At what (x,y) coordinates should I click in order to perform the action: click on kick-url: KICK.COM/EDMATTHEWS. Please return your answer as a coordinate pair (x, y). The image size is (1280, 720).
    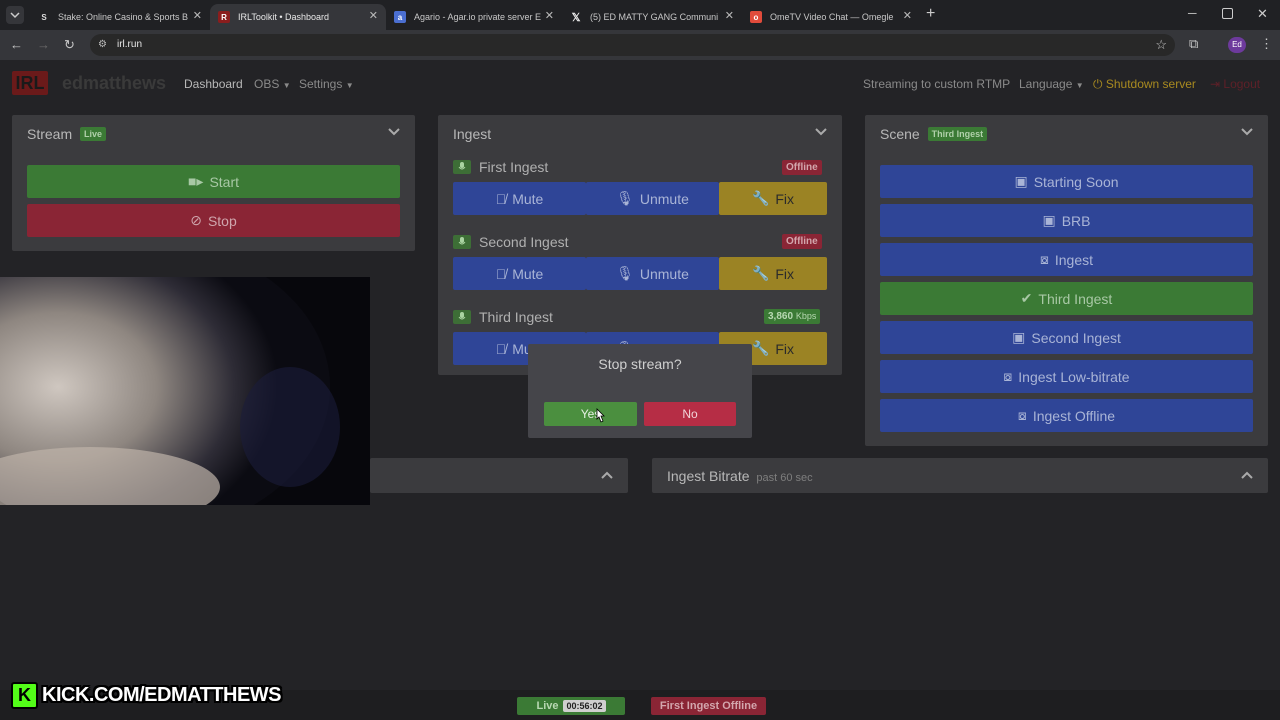
    Looking at the image, I should click on (162, 695).